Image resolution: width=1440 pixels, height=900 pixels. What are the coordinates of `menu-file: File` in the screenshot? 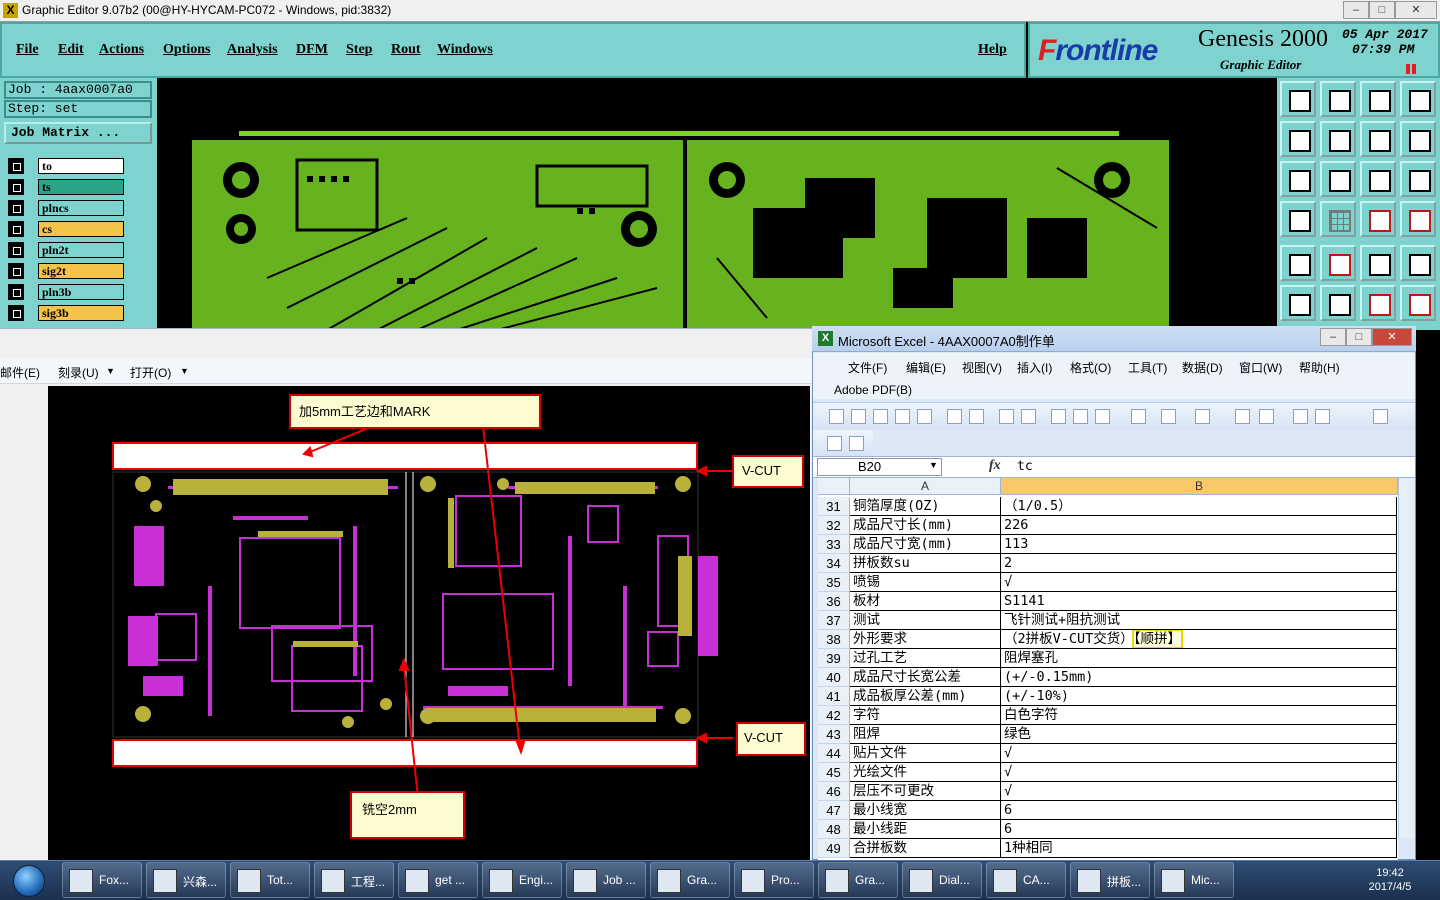 It's located at (27, 50).